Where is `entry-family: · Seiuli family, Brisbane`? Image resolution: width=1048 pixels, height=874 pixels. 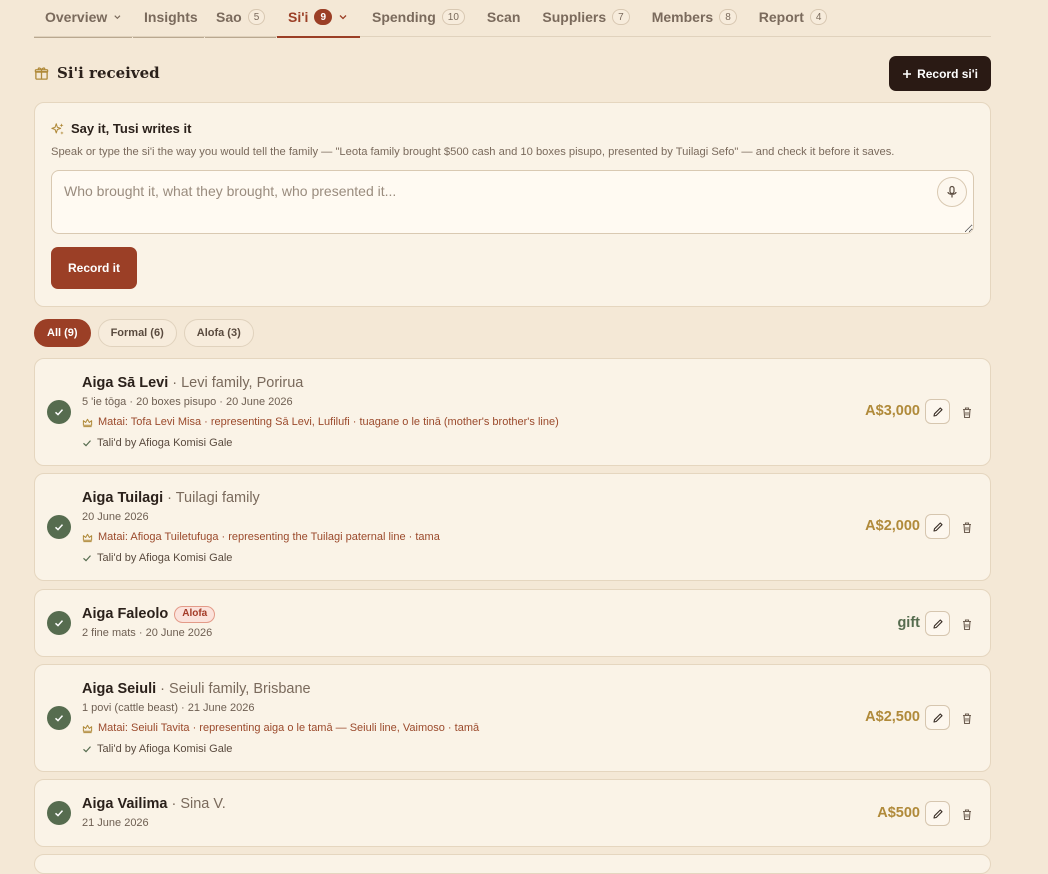
entry-family: · Seiuli family, Brisbane is located at coordinates (235, 689).